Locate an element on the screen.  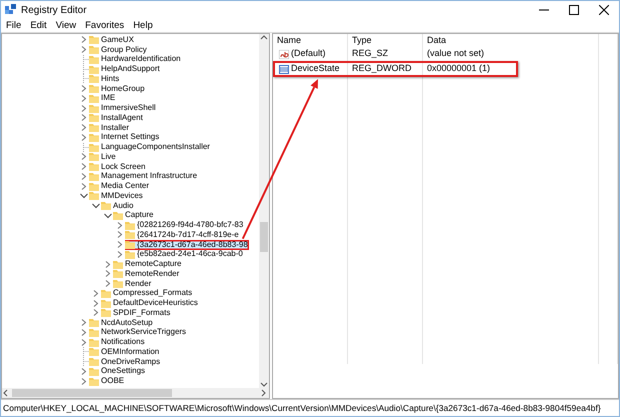
menu-item: Edit is located at coordinates (38, 25).